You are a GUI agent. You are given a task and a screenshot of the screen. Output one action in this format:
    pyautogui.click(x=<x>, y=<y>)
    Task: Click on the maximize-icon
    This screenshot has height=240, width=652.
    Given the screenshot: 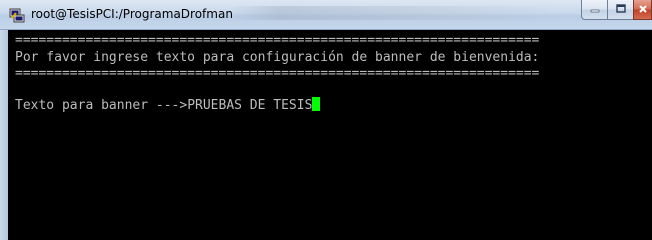 What is the action you would take?
    pyautogui.click(x=620, y=10)
    